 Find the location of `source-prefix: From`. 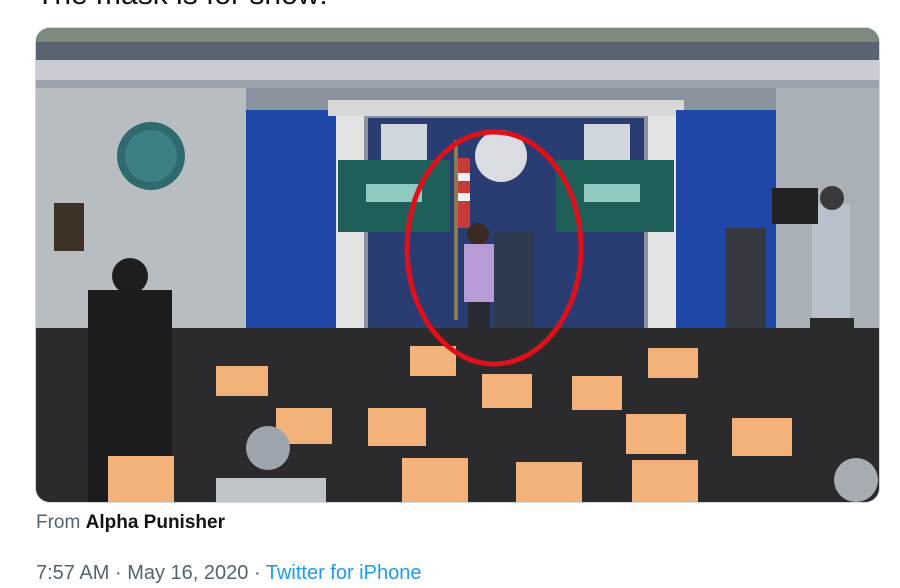

source-prefix: From is located at coordinates (58, 522).